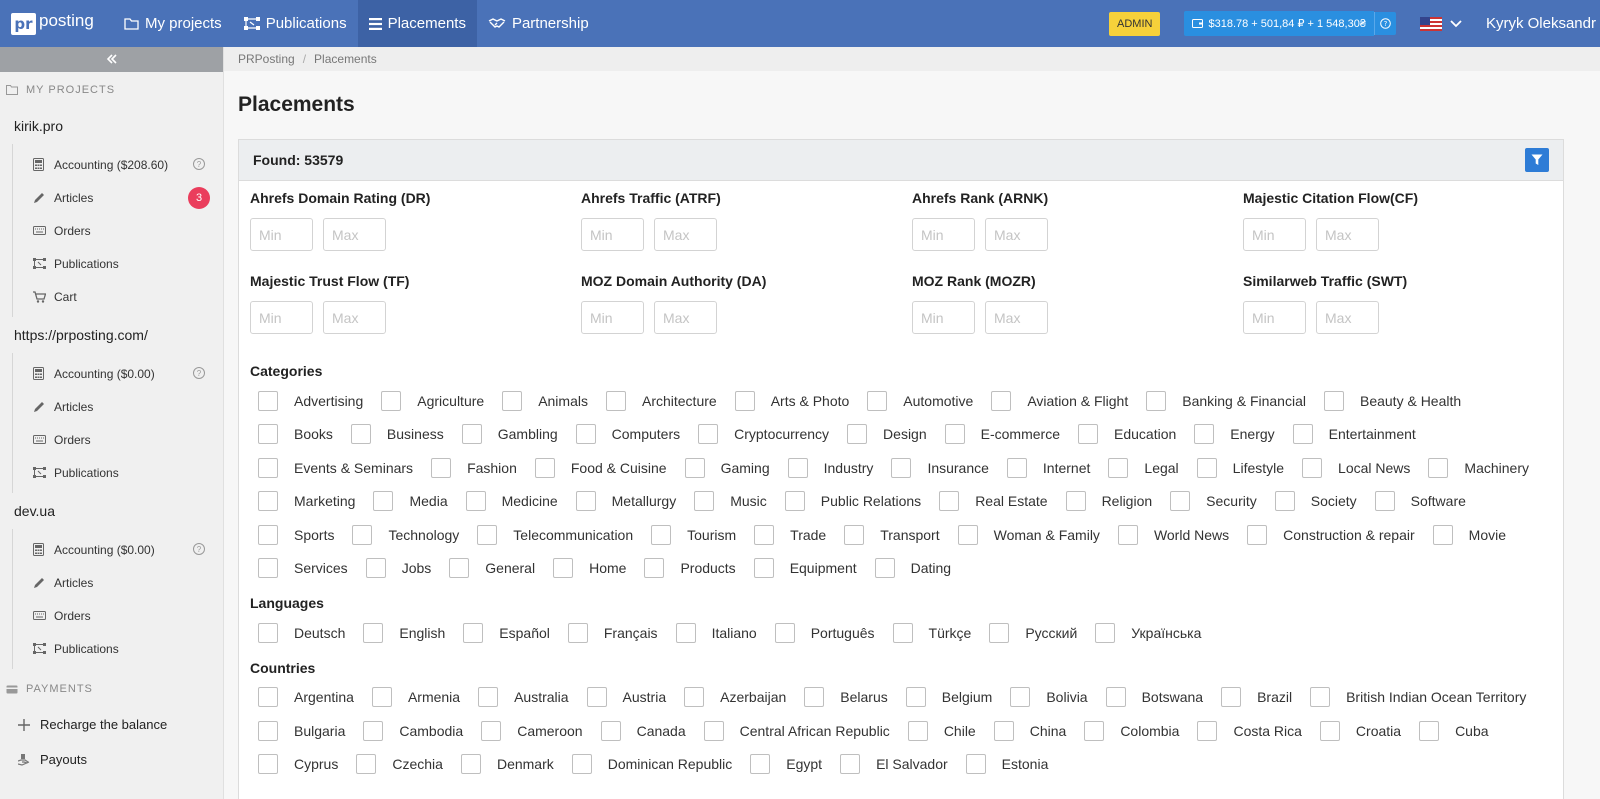 The image size is (1600, 799). What do you see at coordinates (1541, 23) in the screenshot?
I see `user-menu: Kyryk Oleksandr` at bounding box center [1541, 23].